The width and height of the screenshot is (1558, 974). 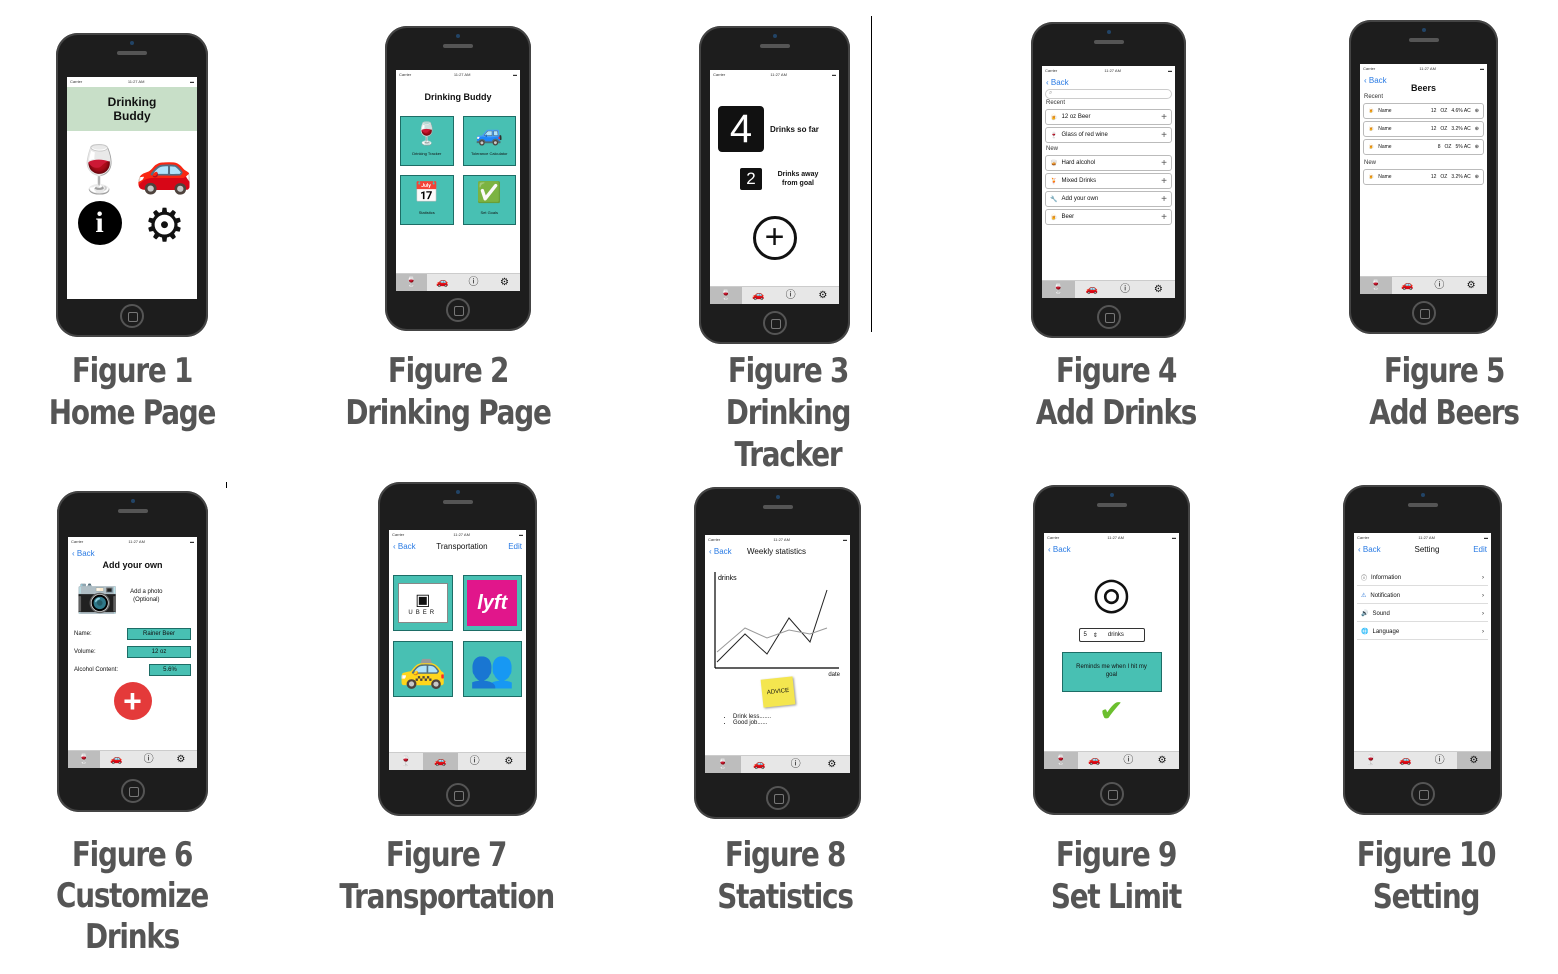 What do you see at coordinates (1108, 94) in the screenshot?
I see `search-input: ⌕` at bounding box center [1108, 94].